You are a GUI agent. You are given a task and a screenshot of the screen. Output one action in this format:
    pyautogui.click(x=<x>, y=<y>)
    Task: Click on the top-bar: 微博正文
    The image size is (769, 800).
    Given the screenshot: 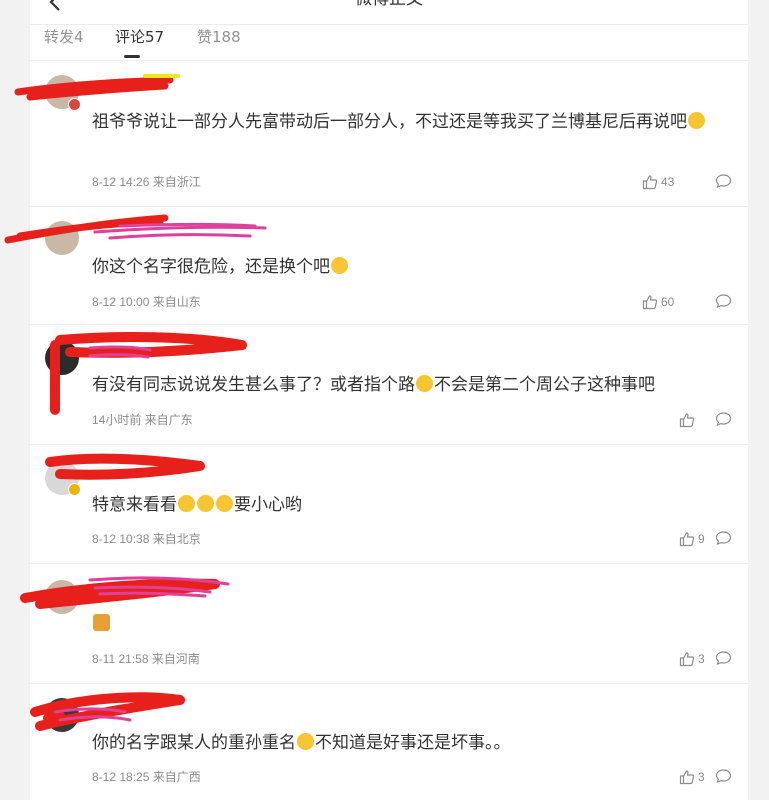 What is the action you would take?
    pyautogui.click(x=389, y=12)
    